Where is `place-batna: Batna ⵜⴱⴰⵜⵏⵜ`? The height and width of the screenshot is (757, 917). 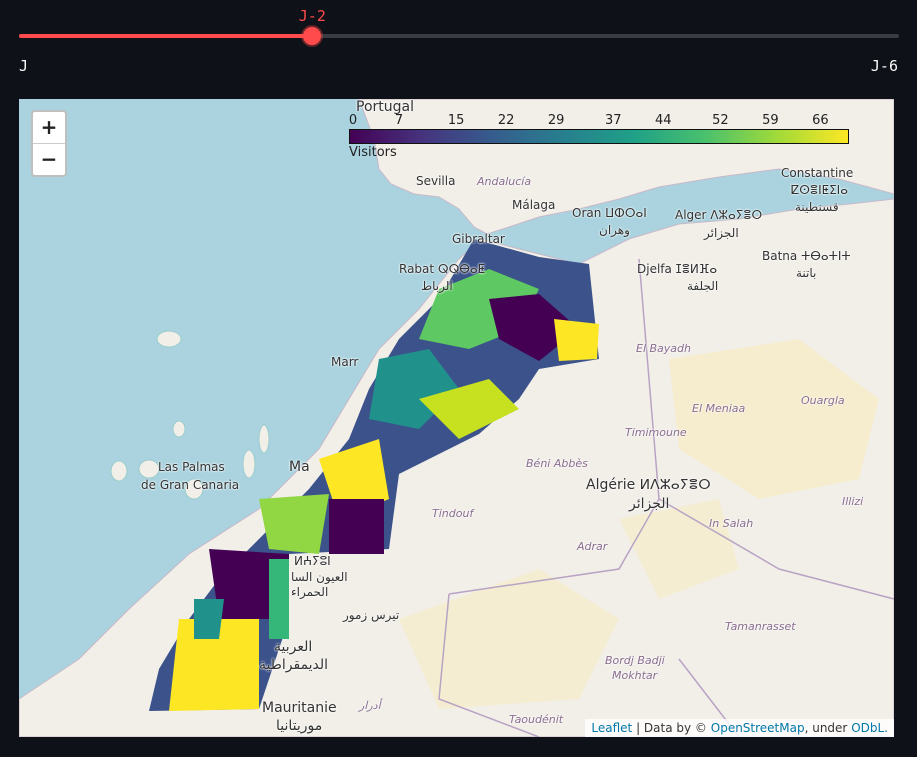 place-batna: Batna ⵜⴱⴰⵜⵏⵜ is located at coordinates (806, 256).